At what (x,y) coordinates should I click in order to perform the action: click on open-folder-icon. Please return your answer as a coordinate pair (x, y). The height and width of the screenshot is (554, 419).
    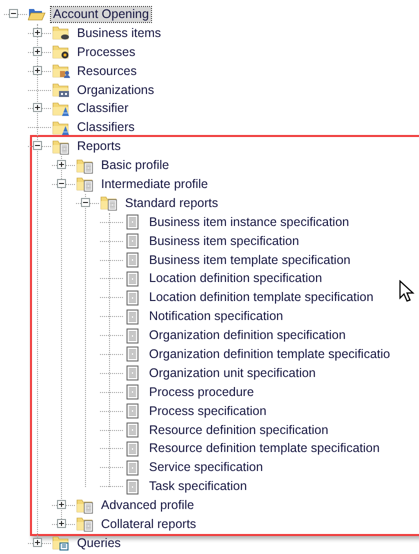
    Looking at the image, I should click on (37, 14).